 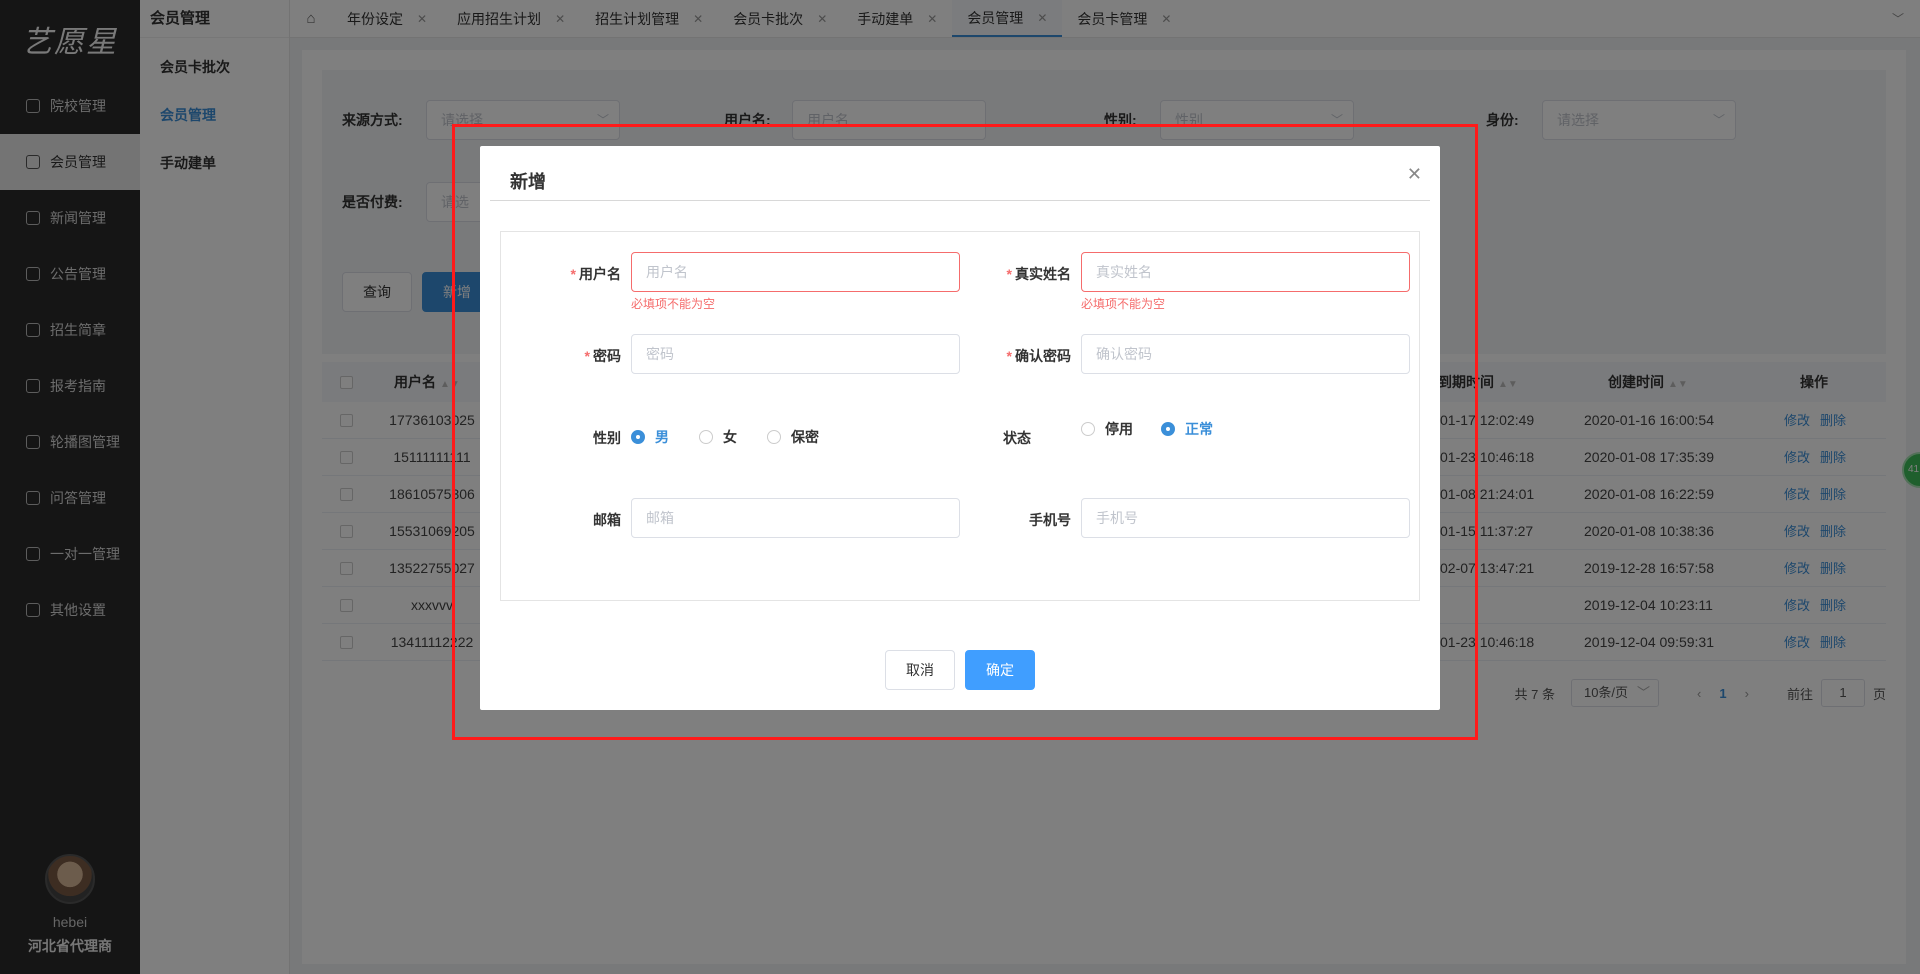 I want to click on phone-input: 手机号, so click(x=1245, y=518).